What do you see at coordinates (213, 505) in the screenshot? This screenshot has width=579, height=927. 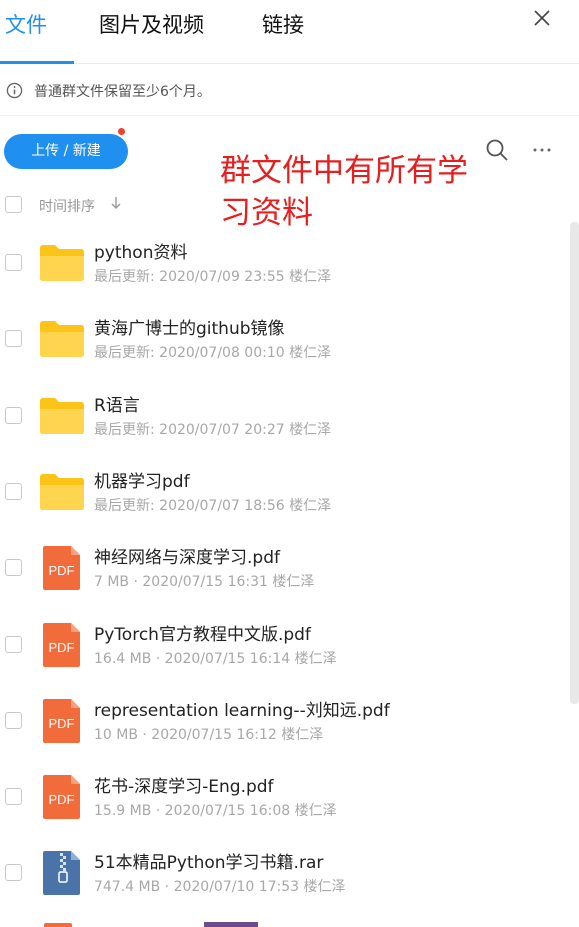 I see `file-meta: 最后更新: 2020/07/07 18:56 楼仁泽` at bounding box center [213, 505].